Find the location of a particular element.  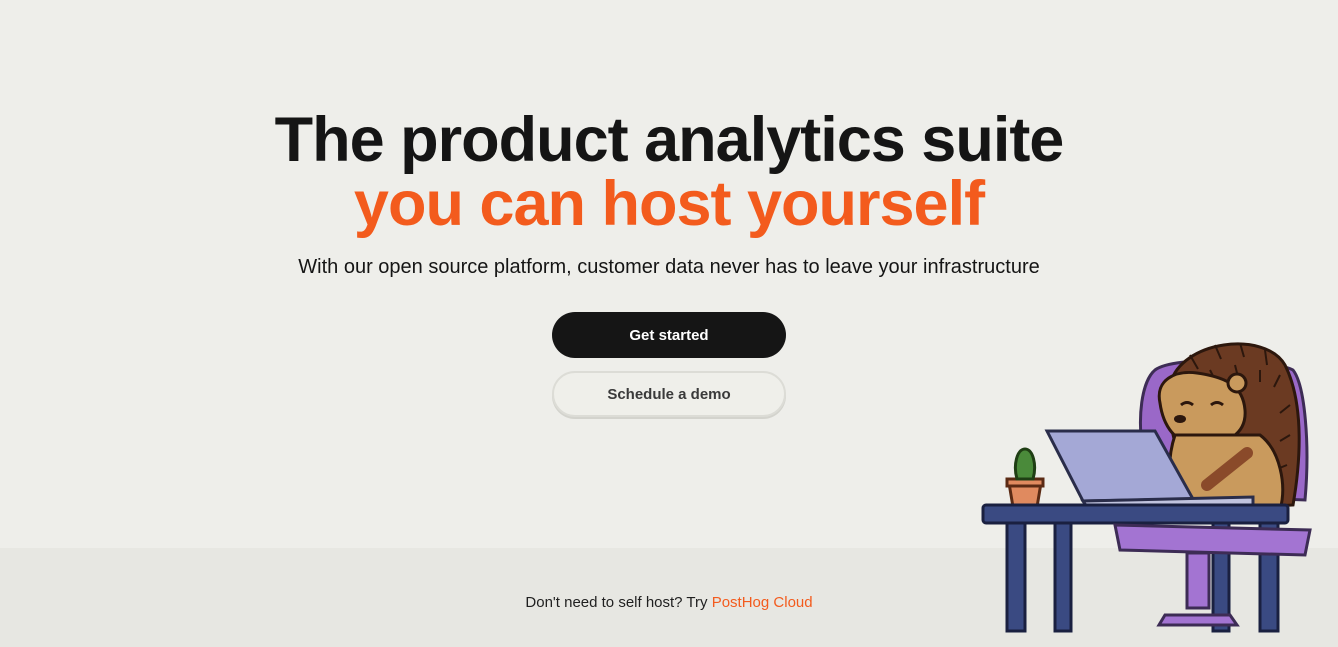

get-started-button: Get started is located at coordinates (669, 335).